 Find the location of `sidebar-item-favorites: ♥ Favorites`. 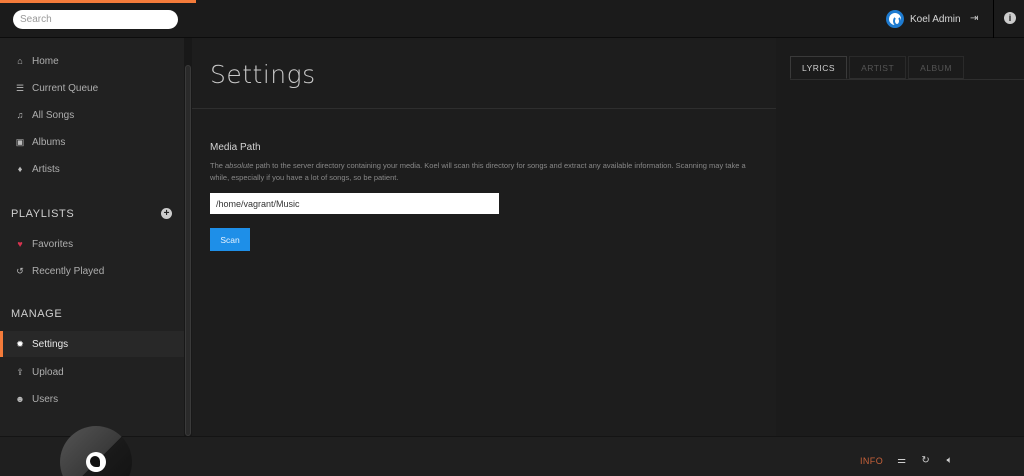

sidebar-item-favorites: ♥ Favorites is located at coordinates (92, 244).